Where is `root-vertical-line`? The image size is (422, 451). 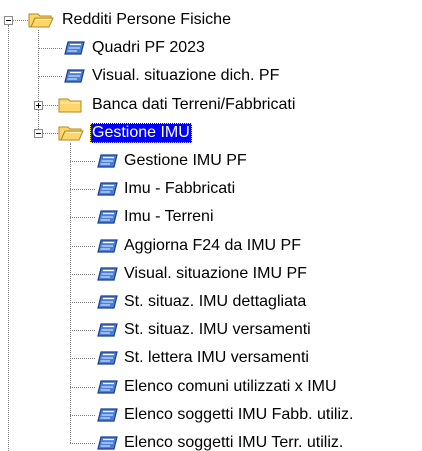 root-vertical-line is located at coordinates (8, 238).